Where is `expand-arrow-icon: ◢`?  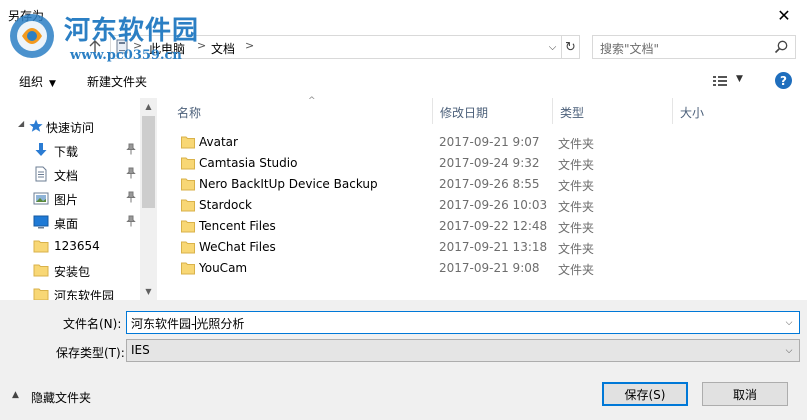 expand-arrow-icon: ◢ is located at coordinates (21, 123).